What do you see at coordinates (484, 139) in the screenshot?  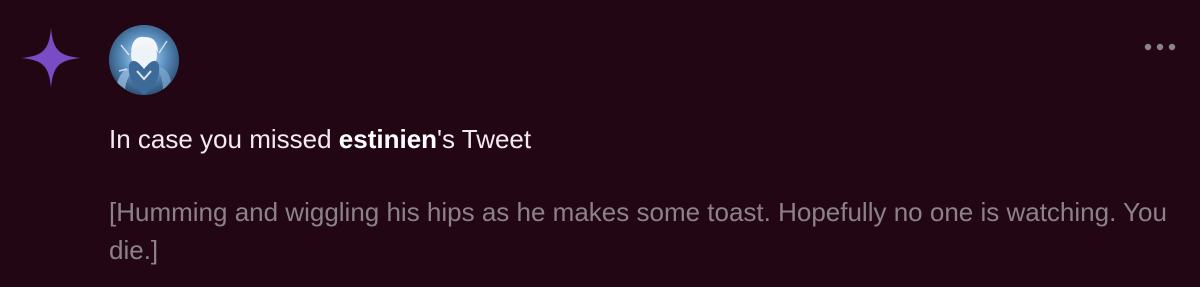 I see `headline-suffix: 's Tweet` at bounding box center [484, 139].